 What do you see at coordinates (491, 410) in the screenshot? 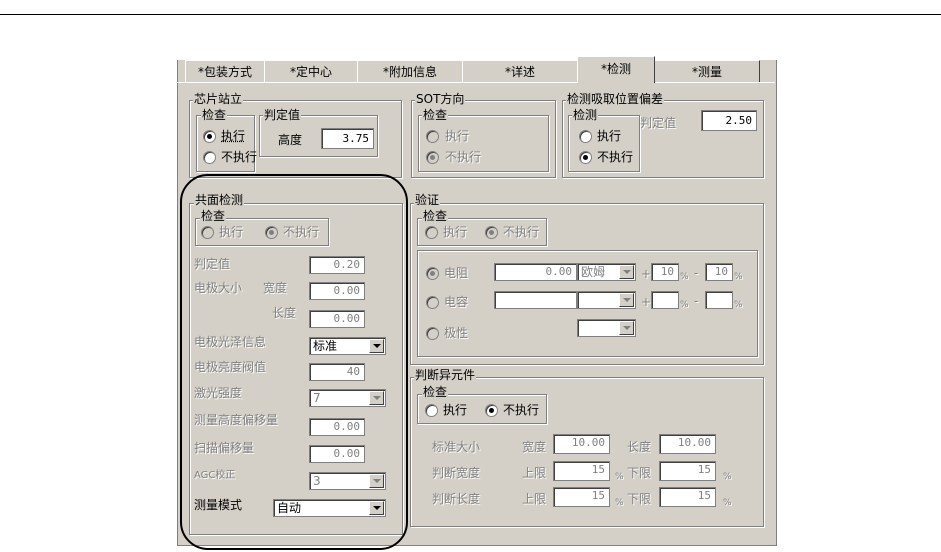
I see `abnormal-noexec-radio` at bounding box center [491, 410].